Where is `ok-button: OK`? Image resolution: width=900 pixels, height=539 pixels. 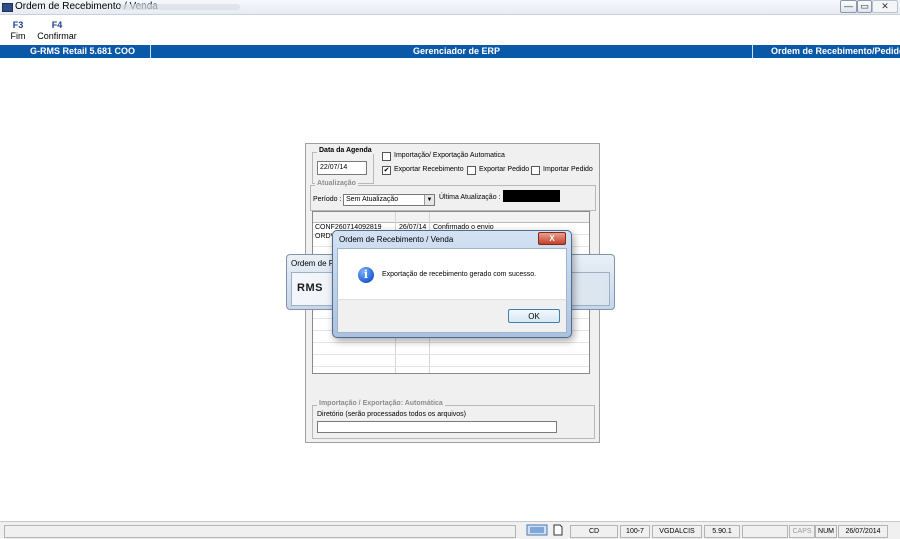
ok-button: OK is located at coordinates (534, 316).